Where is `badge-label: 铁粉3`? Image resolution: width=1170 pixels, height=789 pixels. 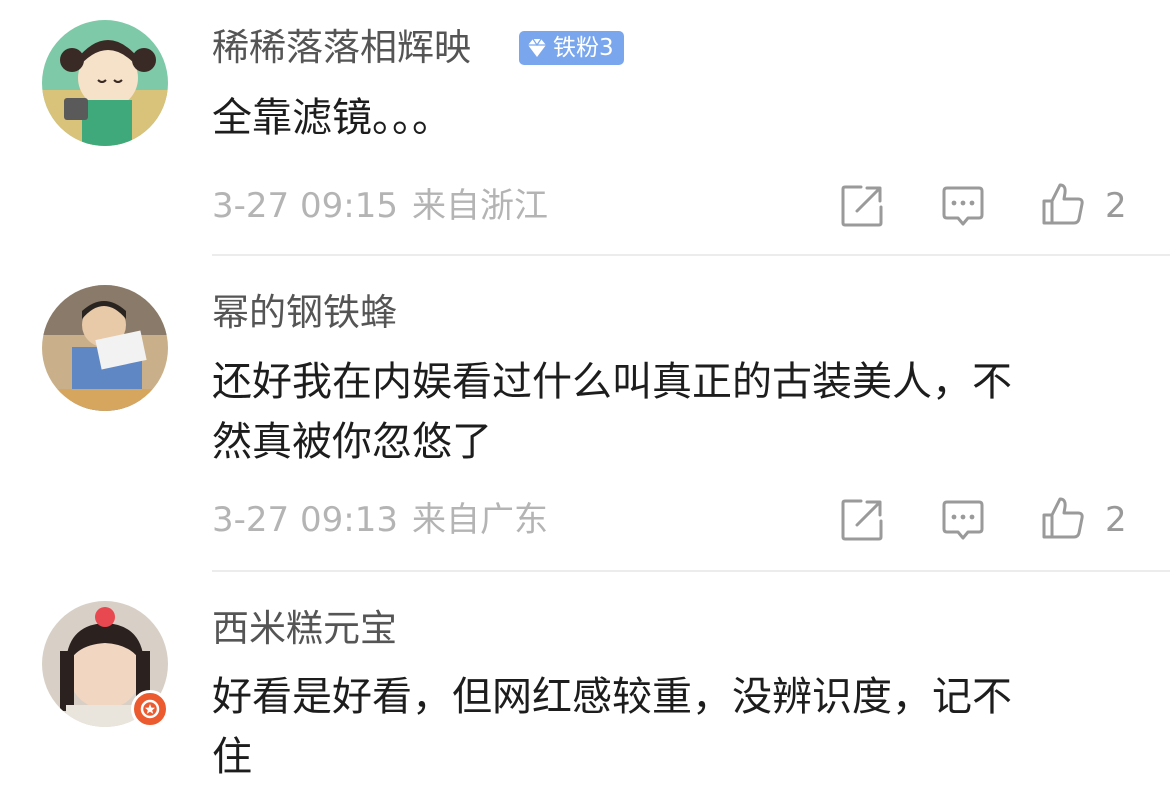 badge-label: 铁粉3 is located at coordinates (583, 48).